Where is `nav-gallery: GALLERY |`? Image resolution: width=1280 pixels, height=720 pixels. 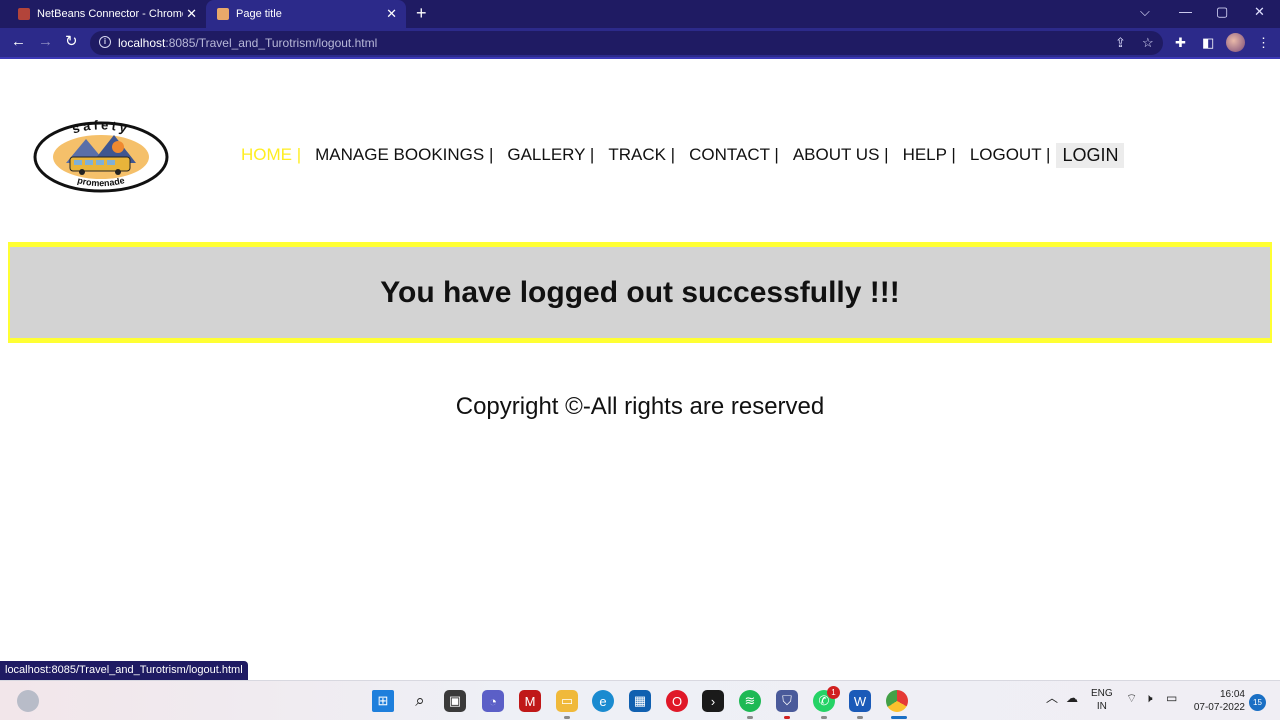
nav-gallery: GALLERY | is located at coordinates (550, 155).